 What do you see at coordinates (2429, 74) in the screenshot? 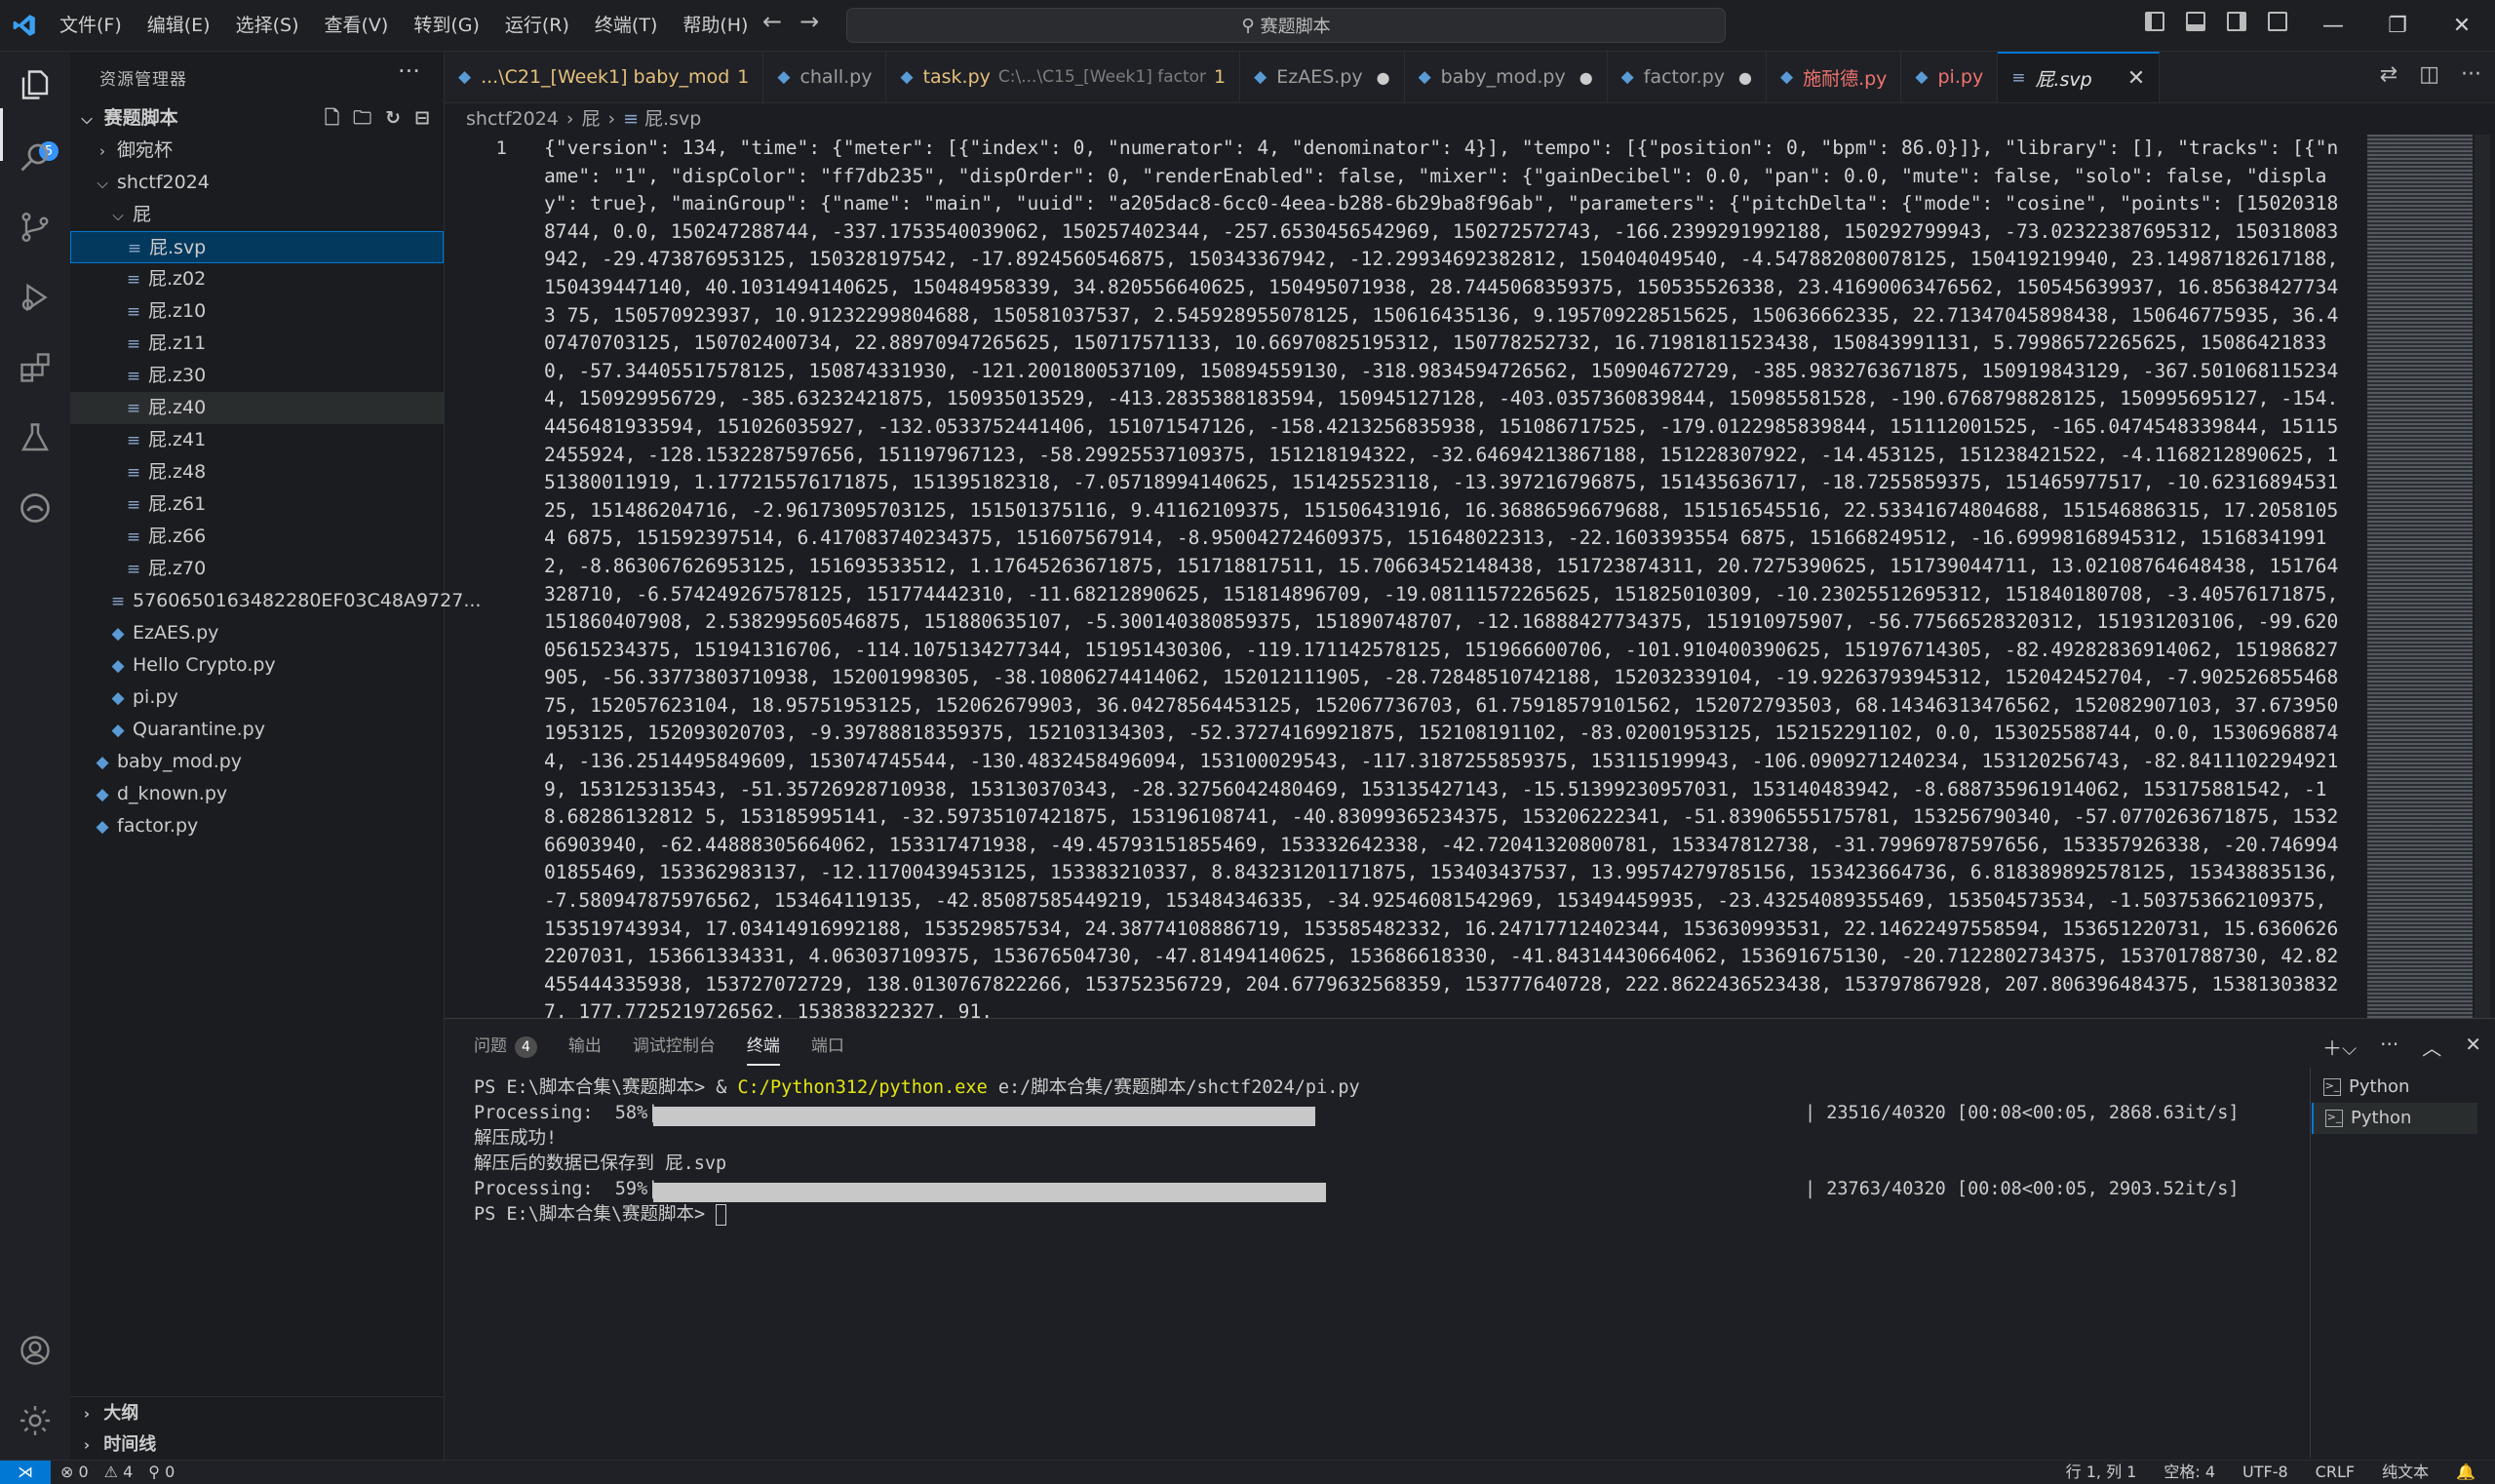
I see `split-editor-icon: ◫` at bounding box center [2429, 74].